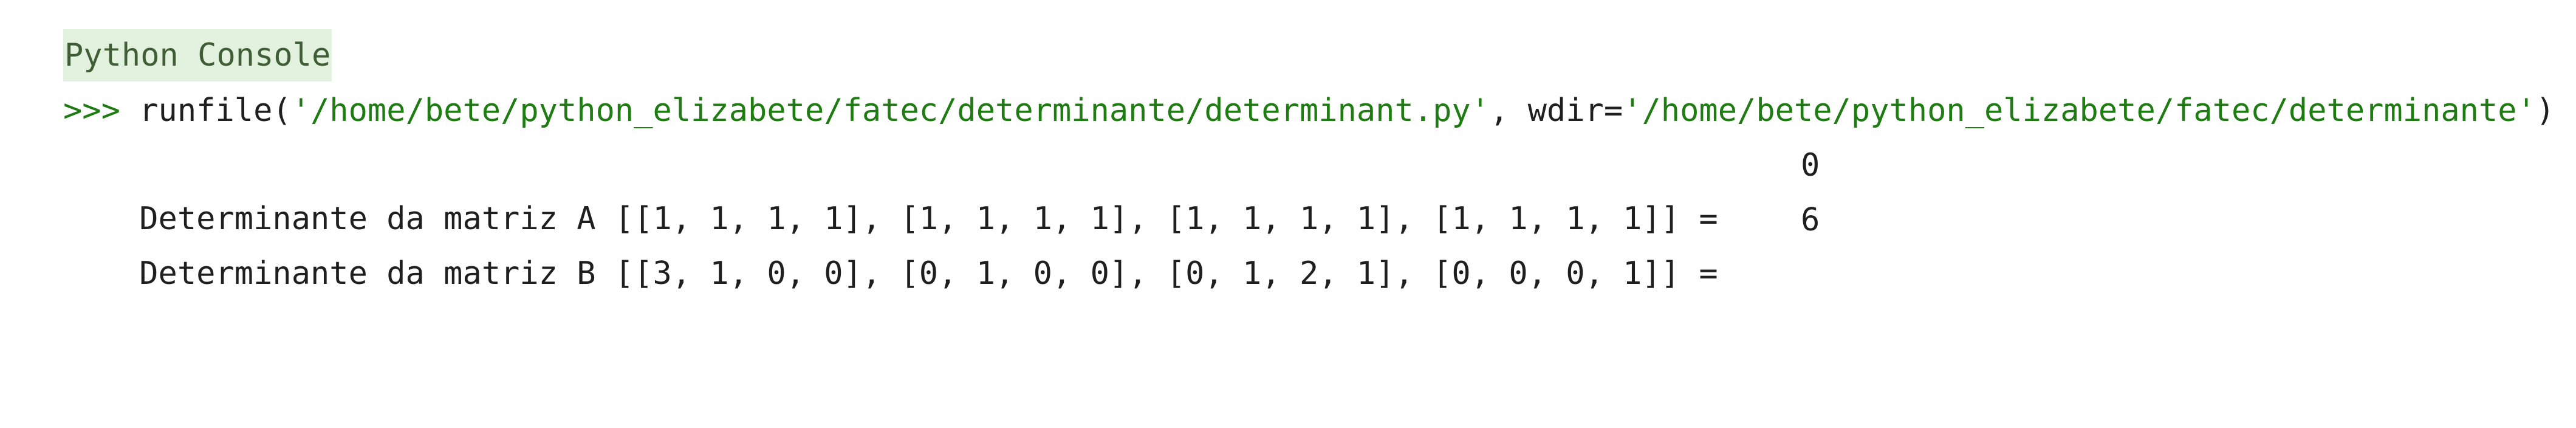  I want to click on prompt-symbol: >>>, so click(91, 110).